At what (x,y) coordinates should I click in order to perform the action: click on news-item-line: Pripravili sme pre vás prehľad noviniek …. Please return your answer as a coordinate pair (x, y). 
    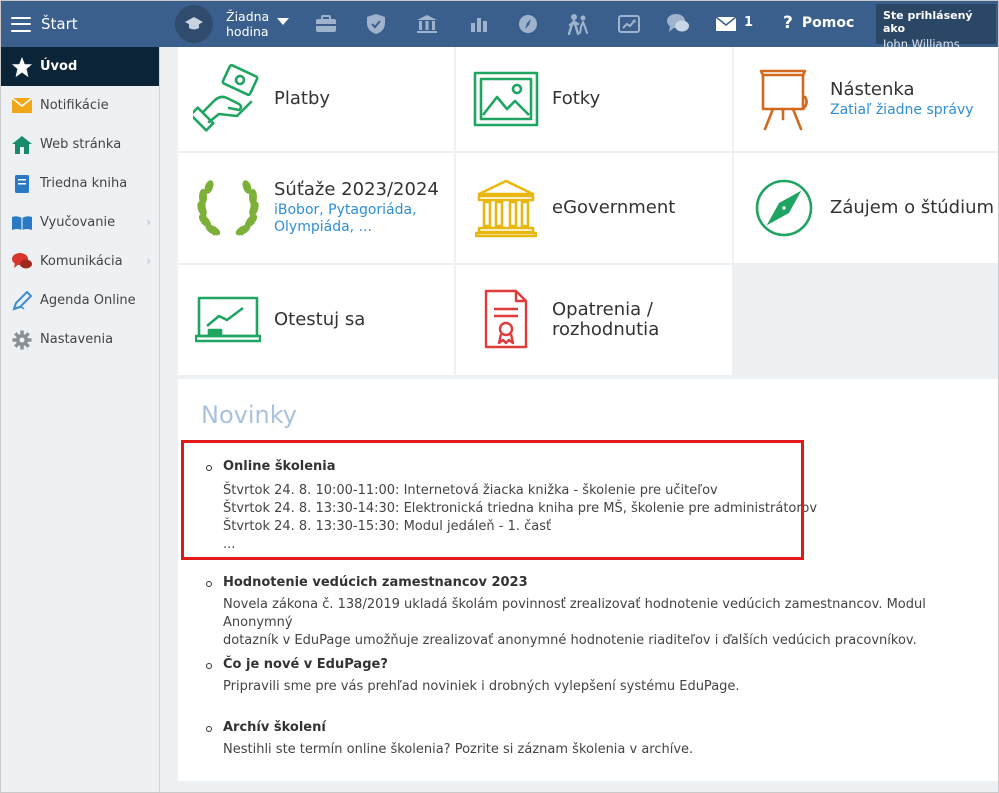
    Looking at the image, I should click on (481, 686).